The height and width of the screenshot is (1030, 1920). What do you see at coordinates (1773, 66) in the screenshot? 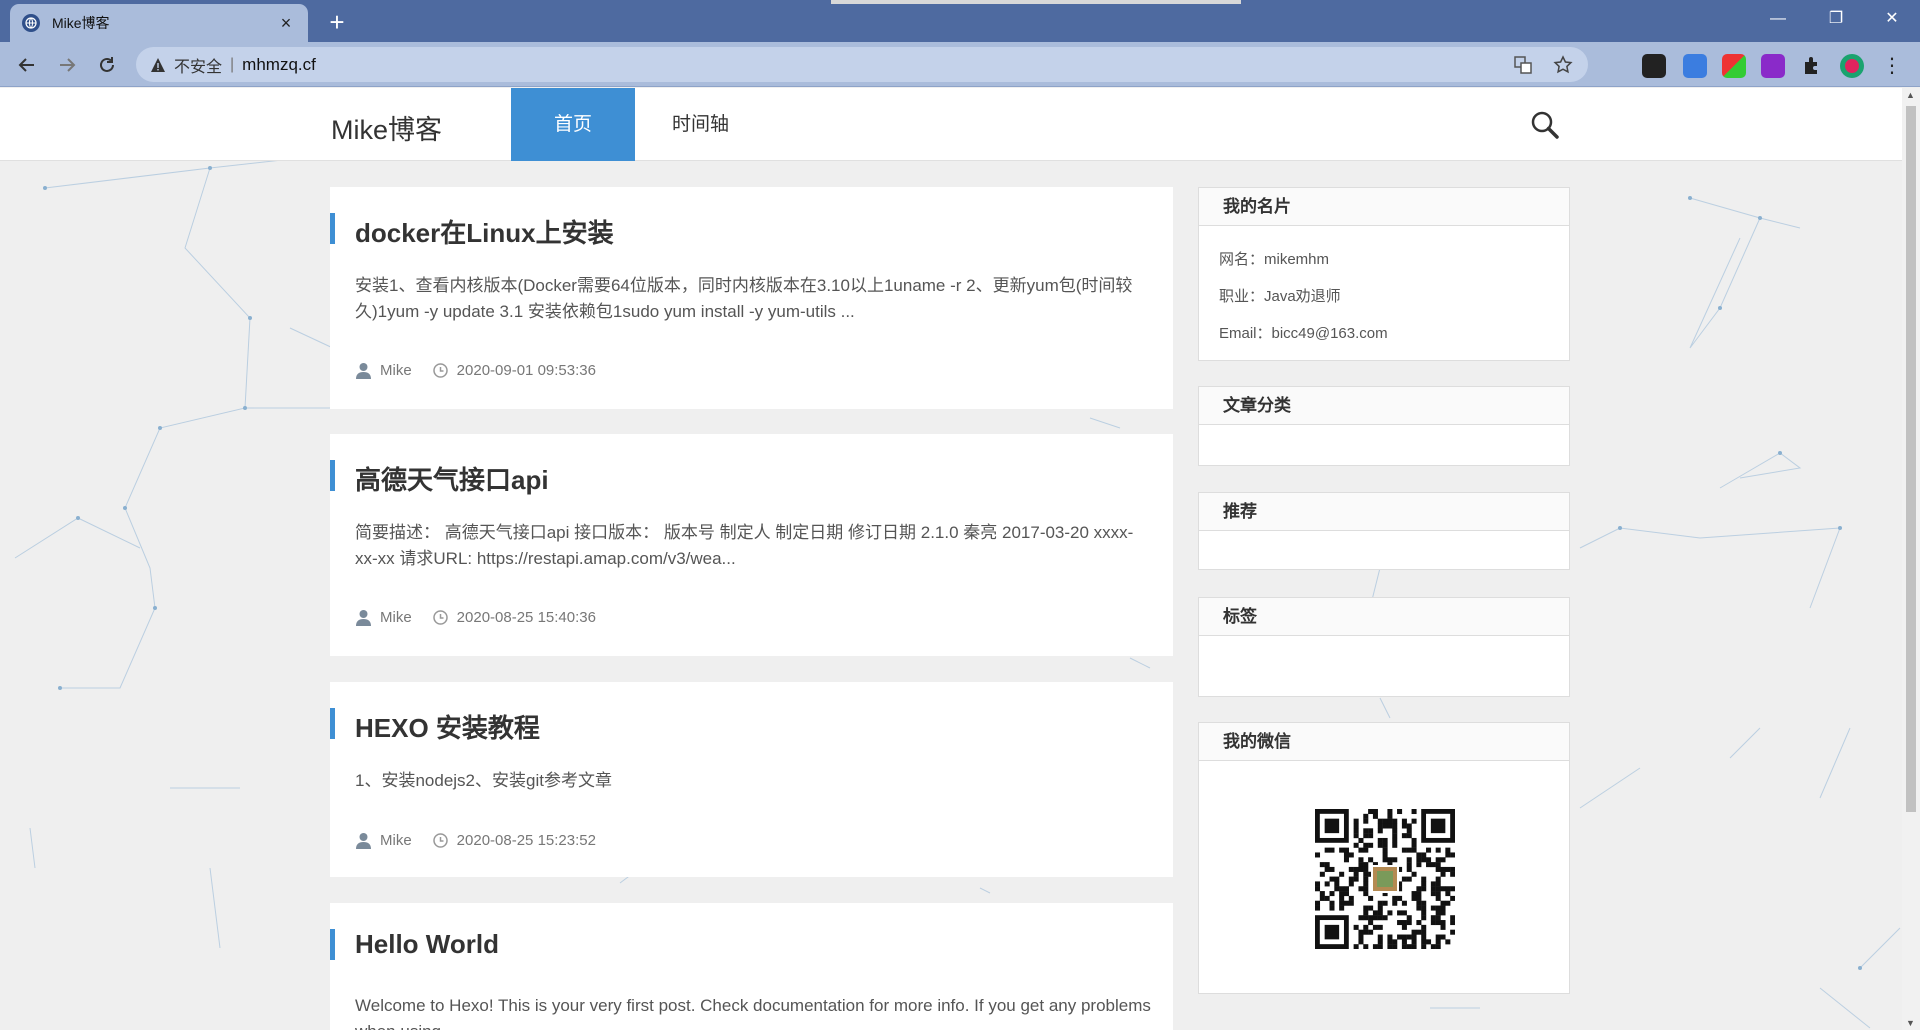
I see `extension-4-icon` at bounding box center [1773, 66].